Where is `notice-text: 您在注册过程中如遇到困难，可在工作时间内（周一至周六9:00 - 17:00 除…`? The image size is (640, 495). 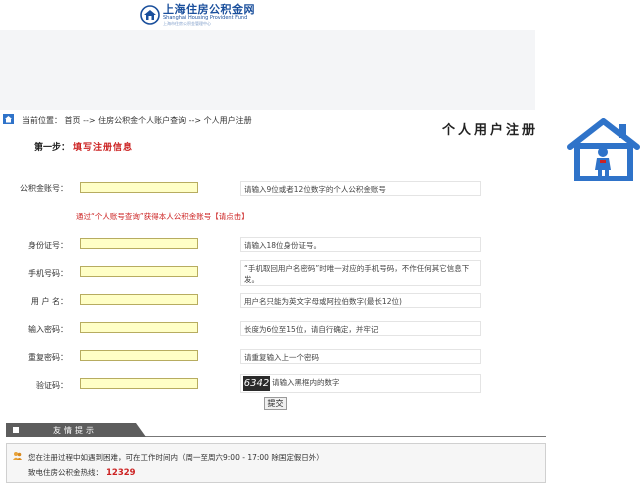
notice-text: 您在注册过程中如遇到困难，可在工作时间内（周一至周六9:00 - 17:00 除… is located at coordinates (176, 457).